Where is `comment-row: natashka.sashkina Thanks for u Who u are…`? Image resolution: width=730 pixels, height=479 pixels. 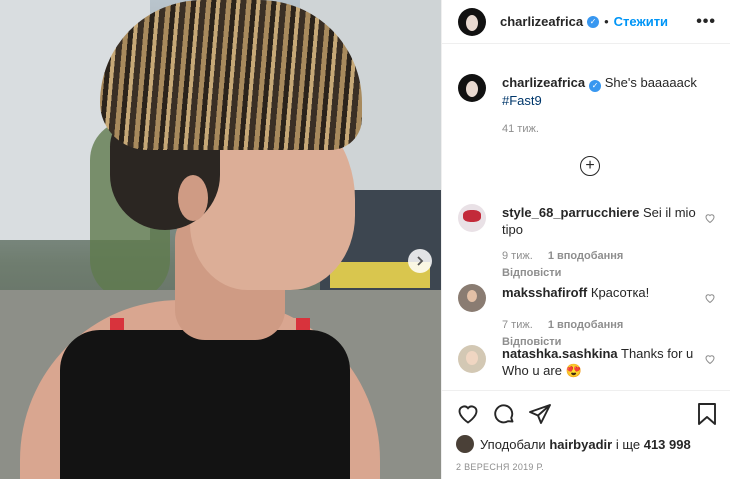 comment-row: natashka.sashkina Thanks for u Who u are… is located at coordinates (586, 362).